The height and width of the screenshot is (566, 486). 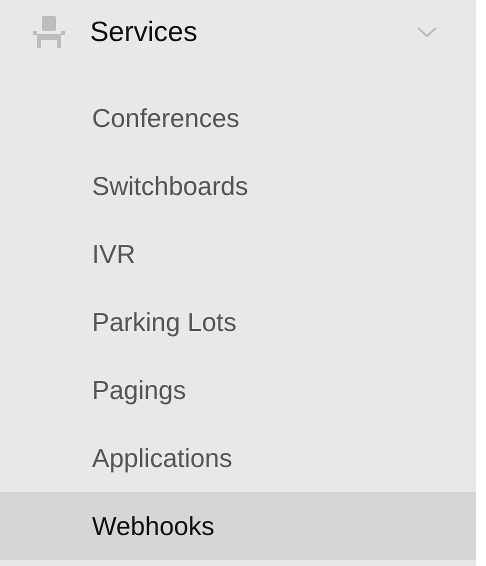 What do you see at coordinates (238, 32) in the screenshot?
I see `menu-header: Services` at bounding box center [238, 32].